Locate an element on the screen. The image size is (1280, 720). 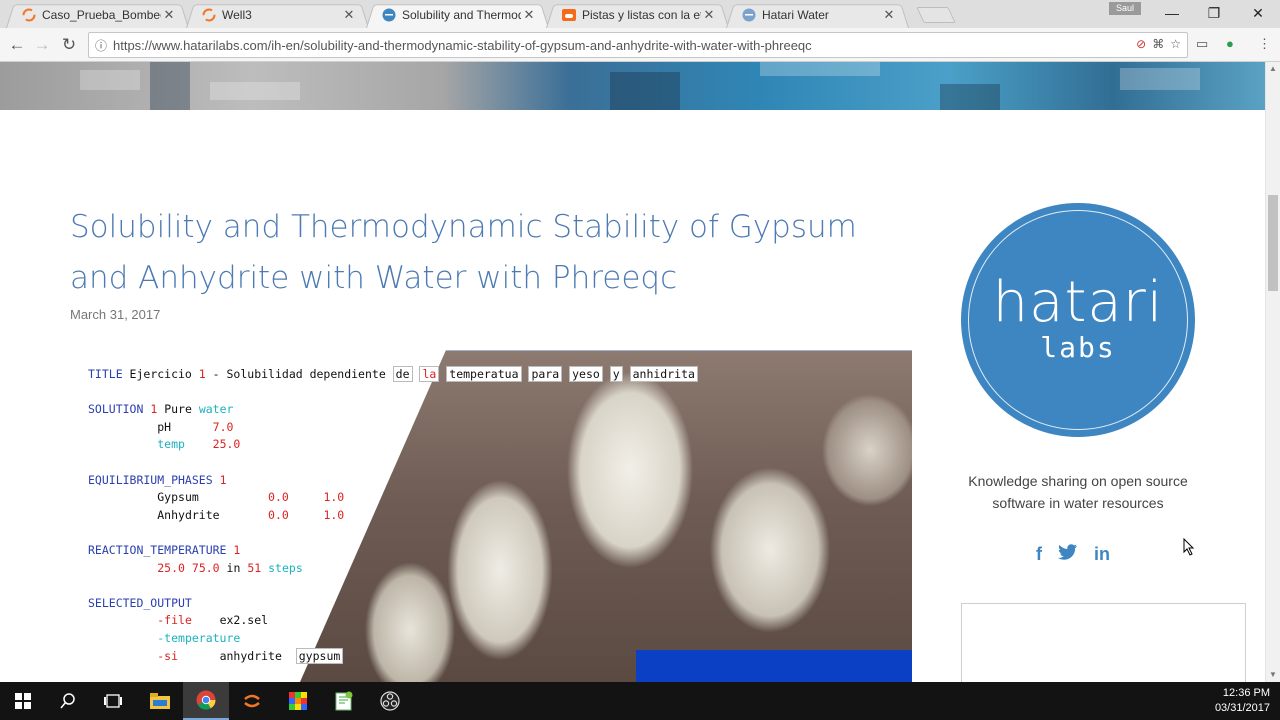
tab-title: Well3 is located at coordinates (237, 15).